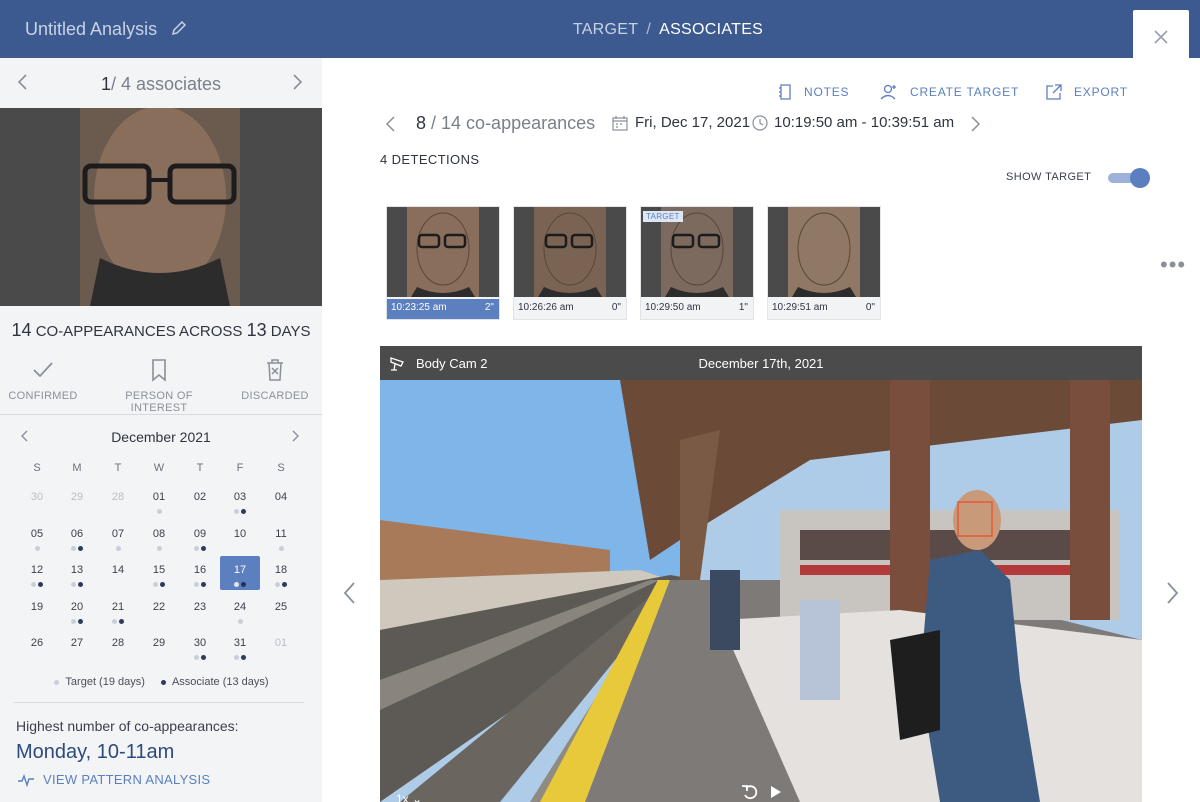 Image resolution: width=1200 pixels, height=802 pixels. Describe the element at coordinates (37, 573) in the screenshot. I see `calendar-day: 12` at that location.